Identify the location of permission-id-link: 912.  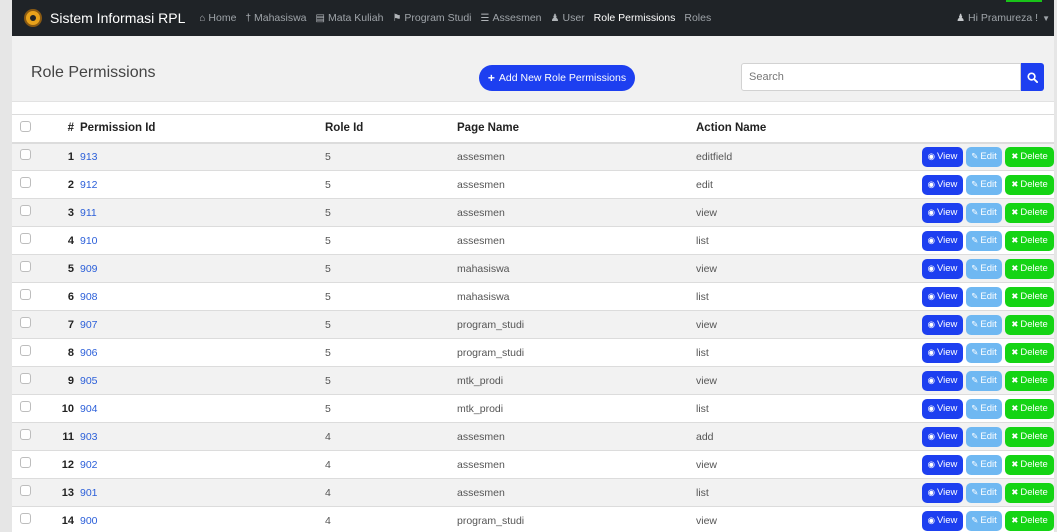
(89, 185).